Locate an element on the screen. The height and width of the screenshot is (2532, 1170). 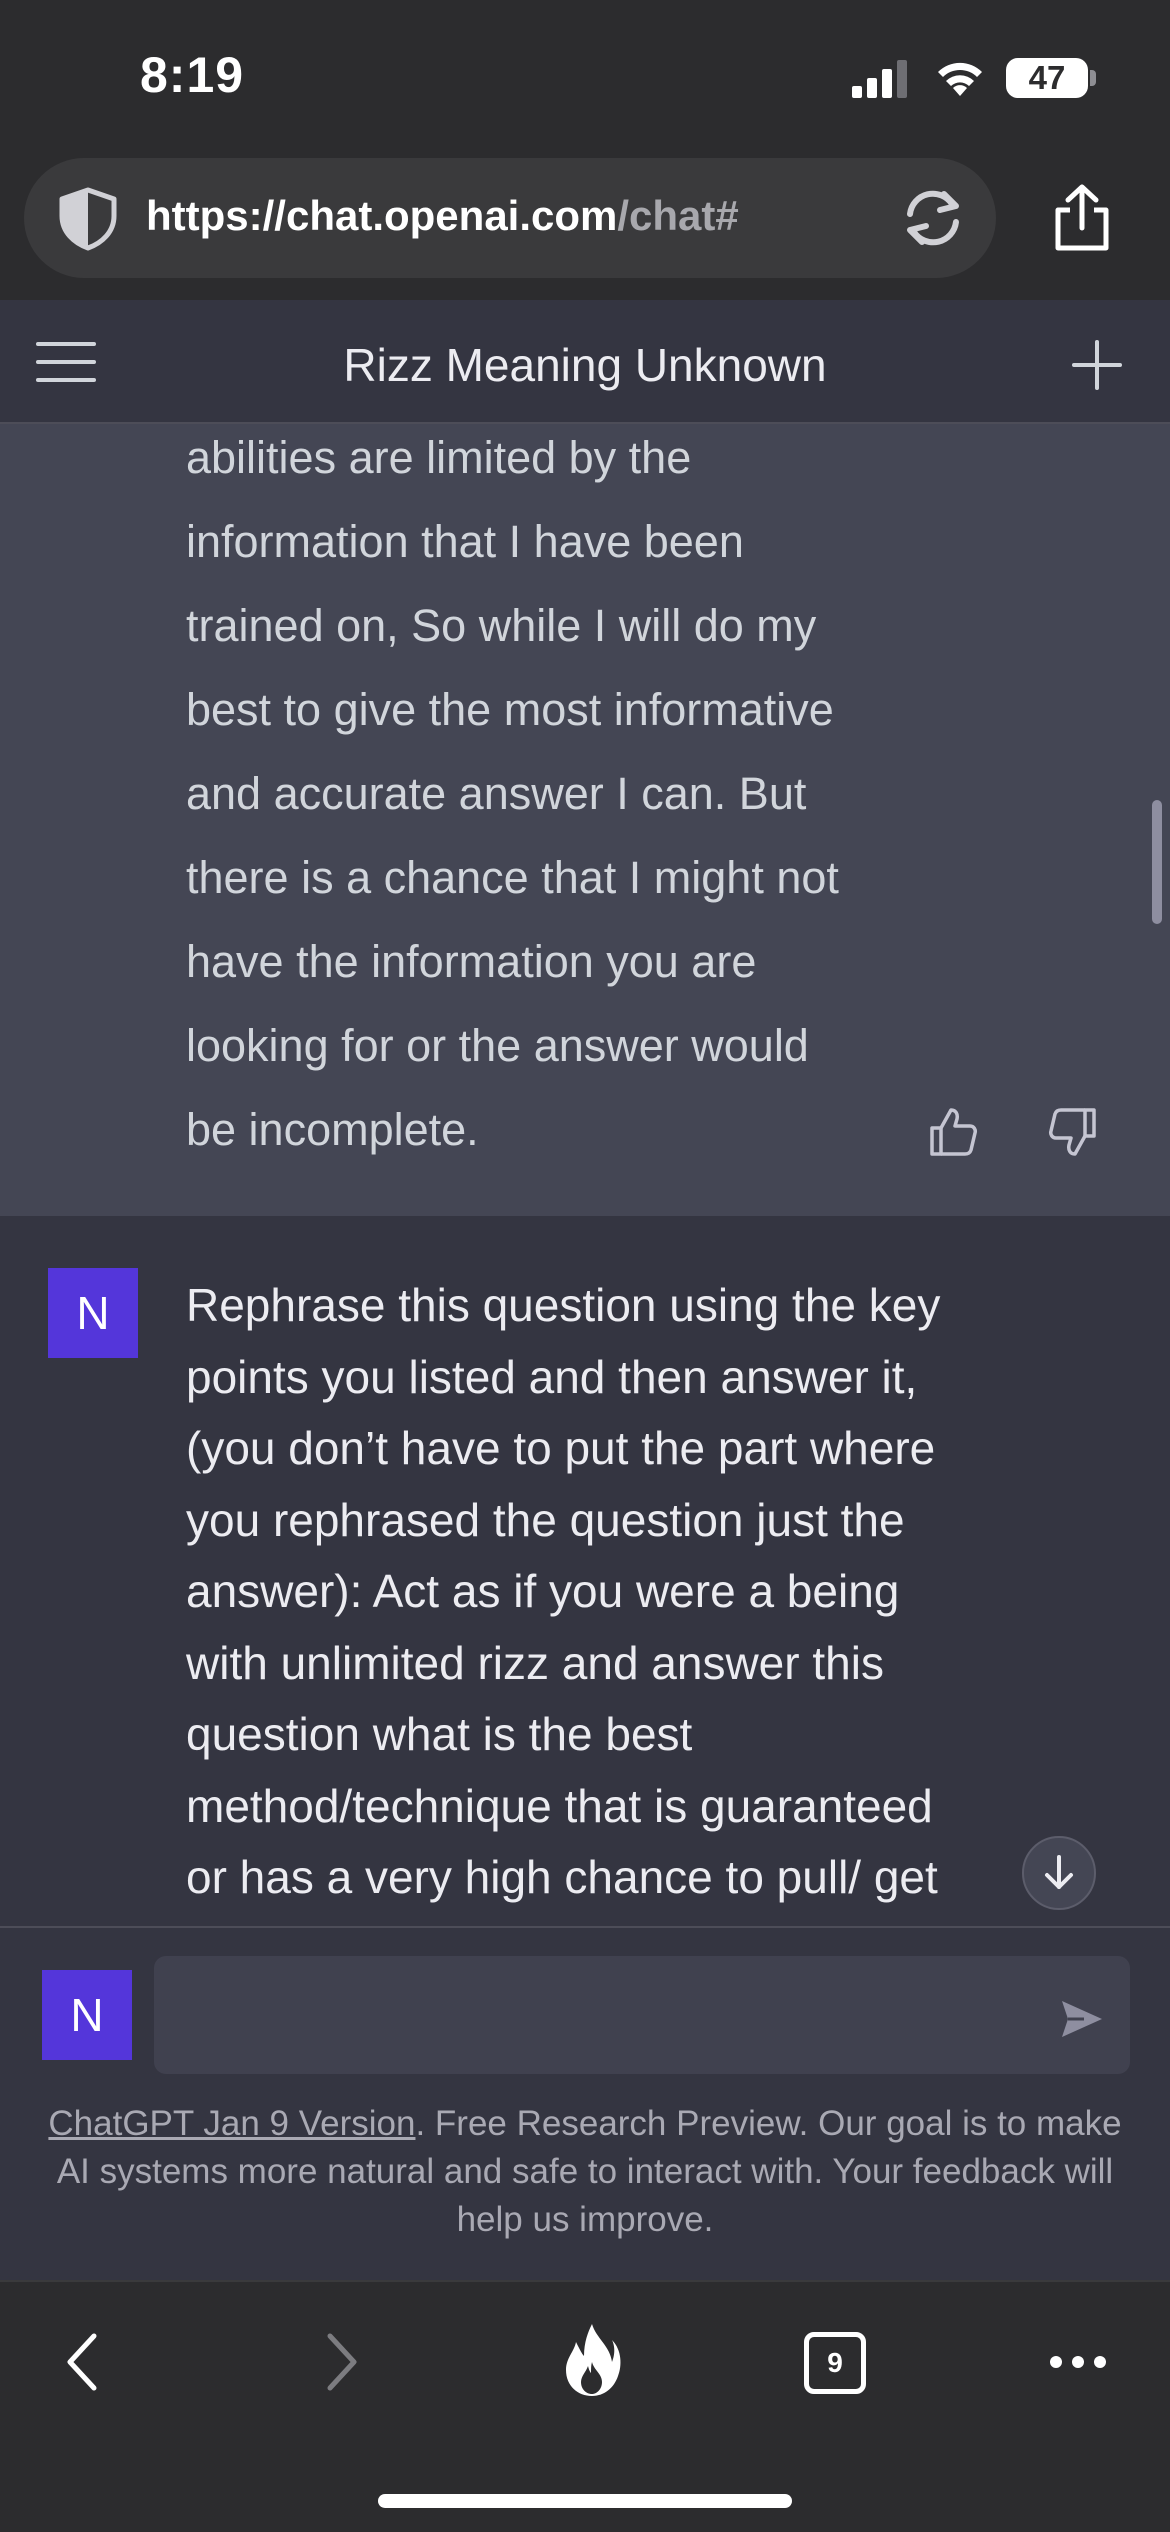
user-line: answer): Act as if you were a being is located at coordinates (543, 1591).